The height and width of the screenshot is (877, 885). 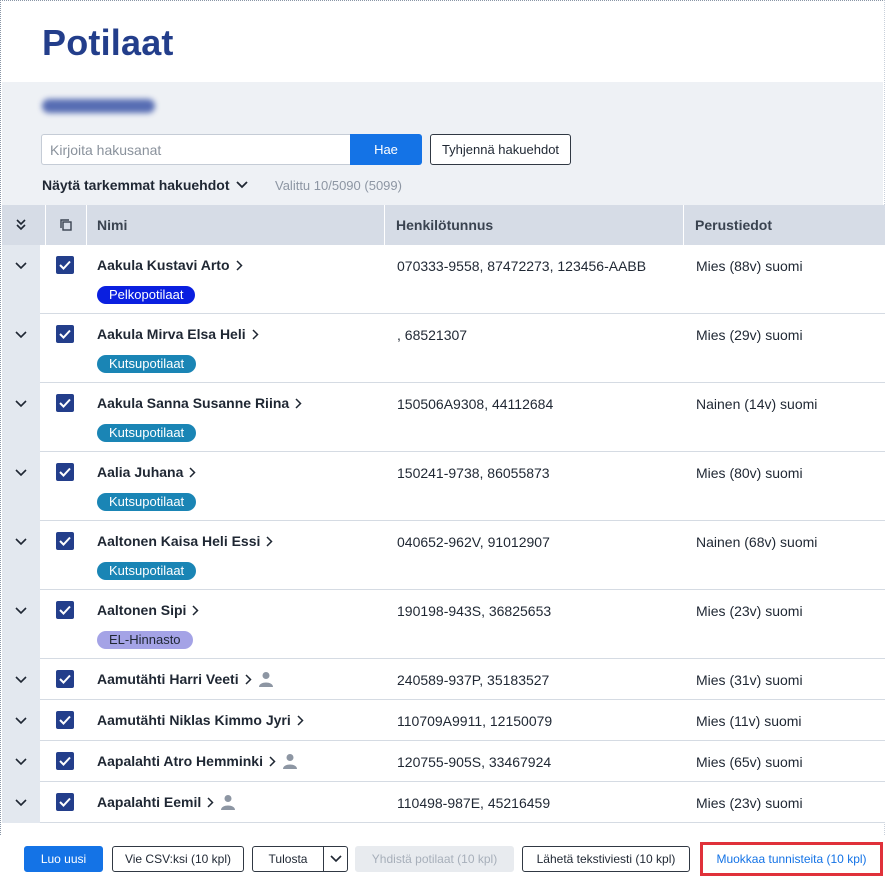 I want to click on patient-name: Aapalahti Eemil, so click(x=149, y=802).